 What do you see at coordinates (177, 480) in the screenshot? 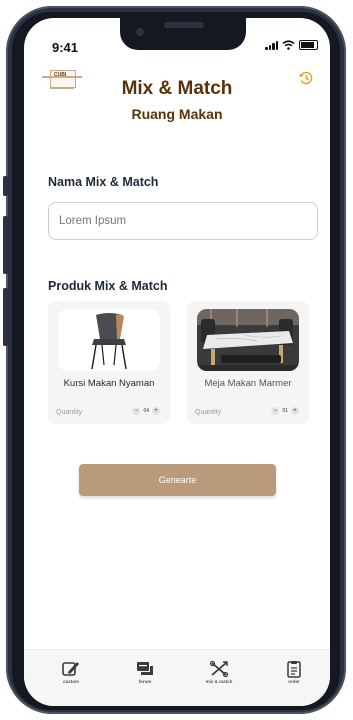
I see `generate-button: Genearte` at bounding box center [177, 480].